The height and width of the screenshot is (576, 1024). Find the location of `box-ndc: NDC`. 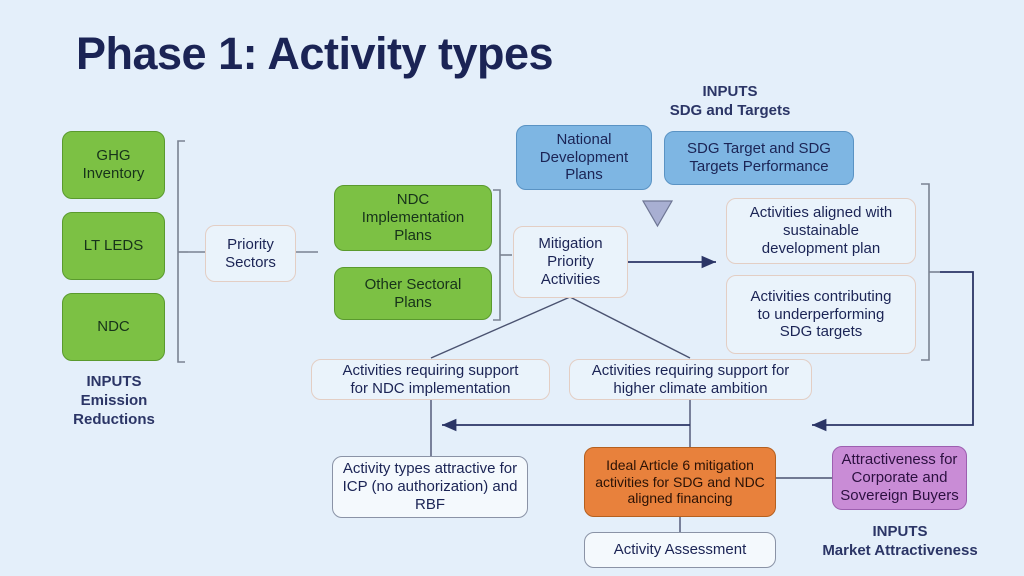

box-ndc: NDC is located at coordinates (113, 327).